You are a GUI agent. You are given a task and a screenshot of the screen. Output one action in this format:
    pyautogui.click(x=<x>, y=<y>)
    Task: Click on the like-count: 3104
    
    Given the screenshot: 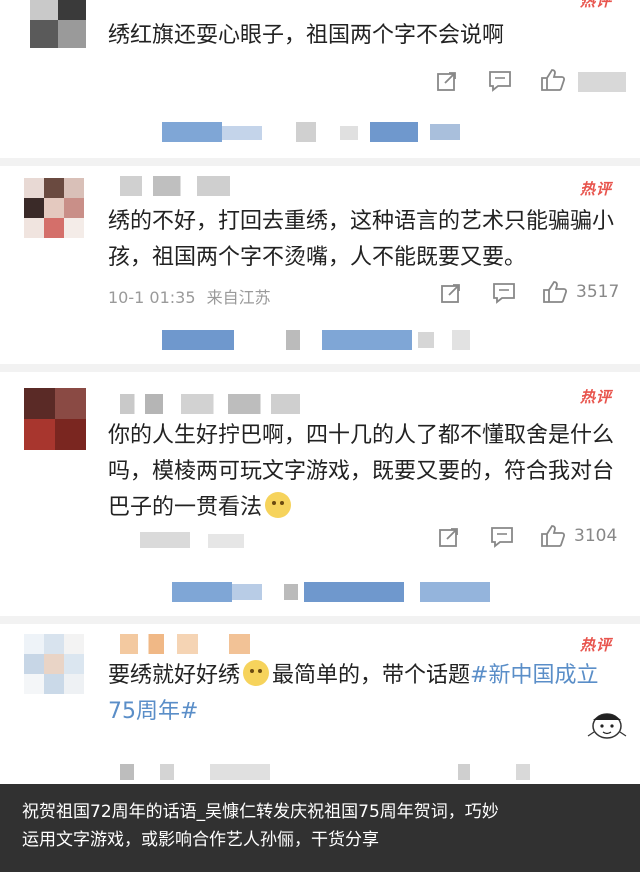 What is the action you would take?
    pyautogui.click(x=596, y=536)
    